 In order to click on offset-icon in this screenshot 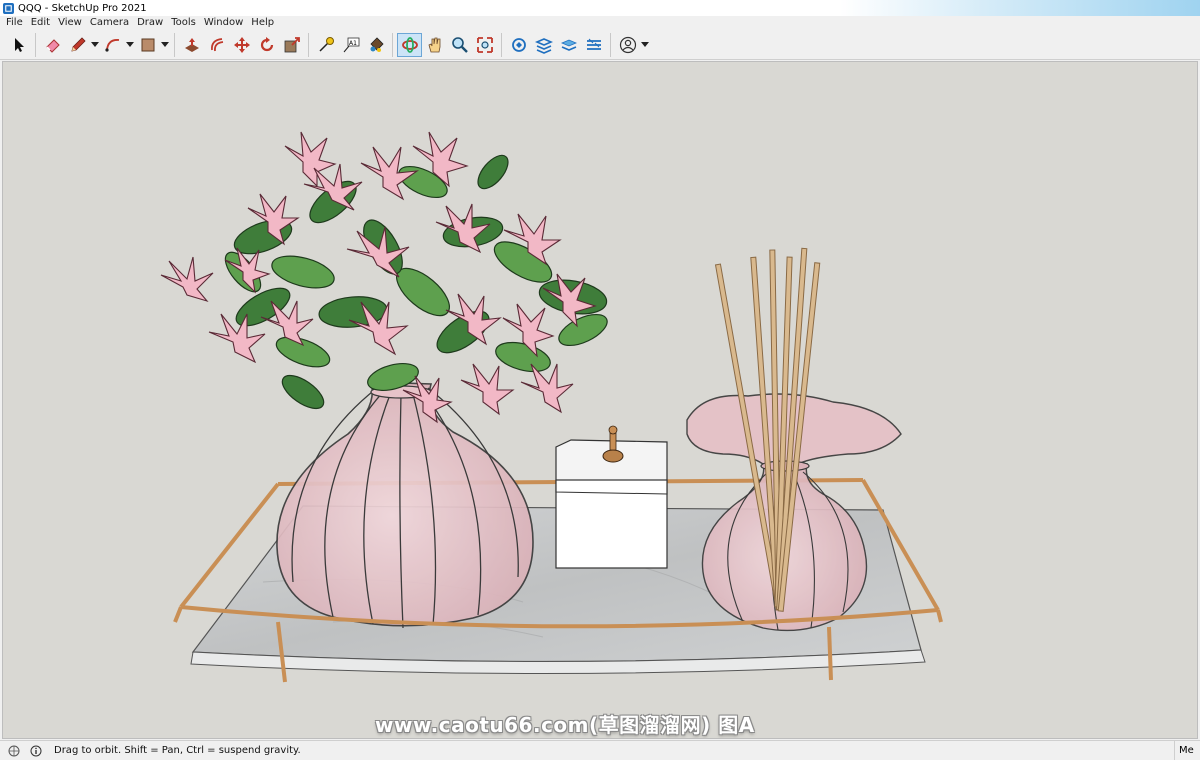, I will do `click(216, 44)`.